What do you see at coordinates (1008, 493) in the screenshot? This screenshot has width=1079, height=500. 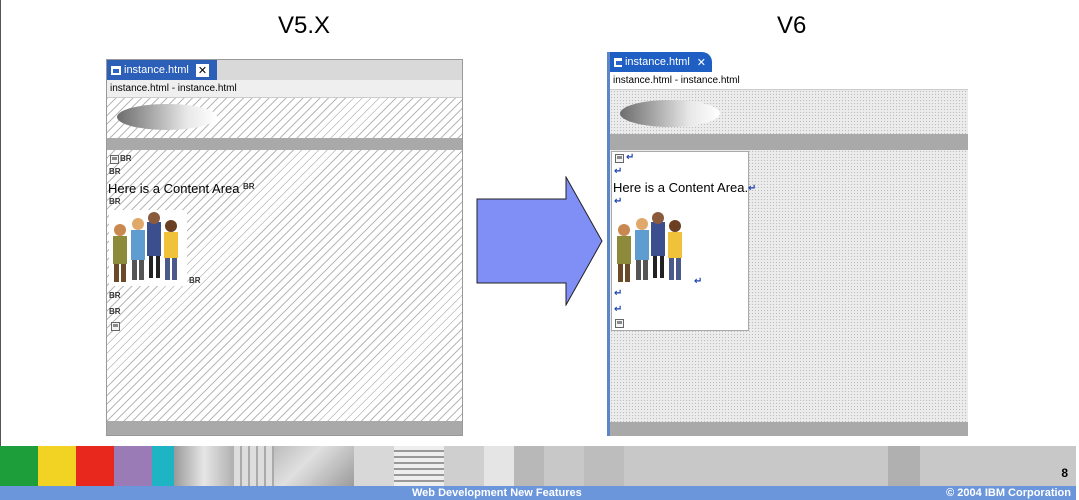 I see `footer-copyright: © 2004 IBM Corporation` at bounding box center [1008, 493].